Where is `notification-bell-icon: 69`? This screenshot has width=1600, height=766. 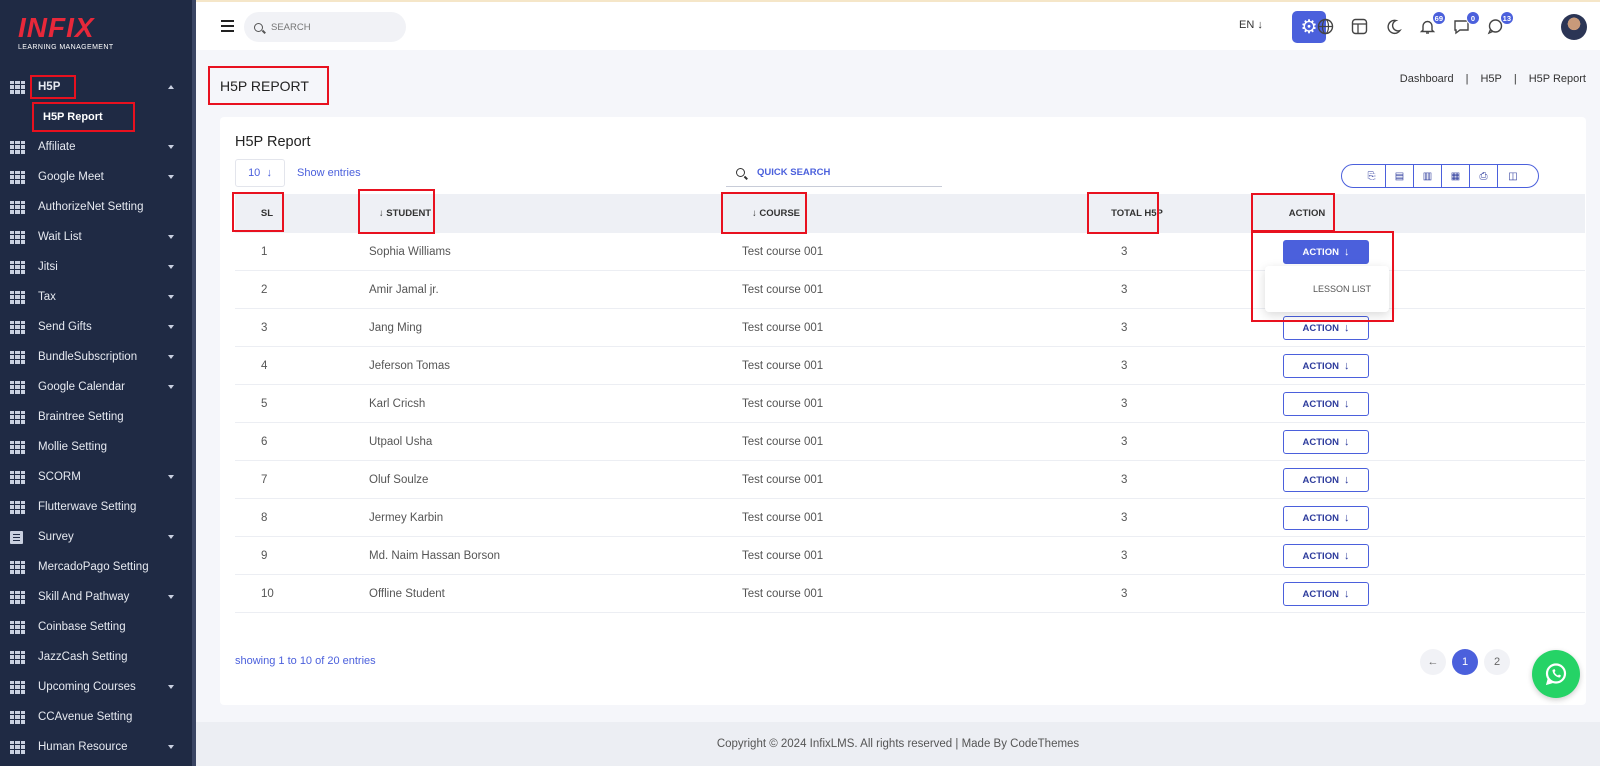
notification-bell-icon: 69 is located at coordinates (1431, 24).